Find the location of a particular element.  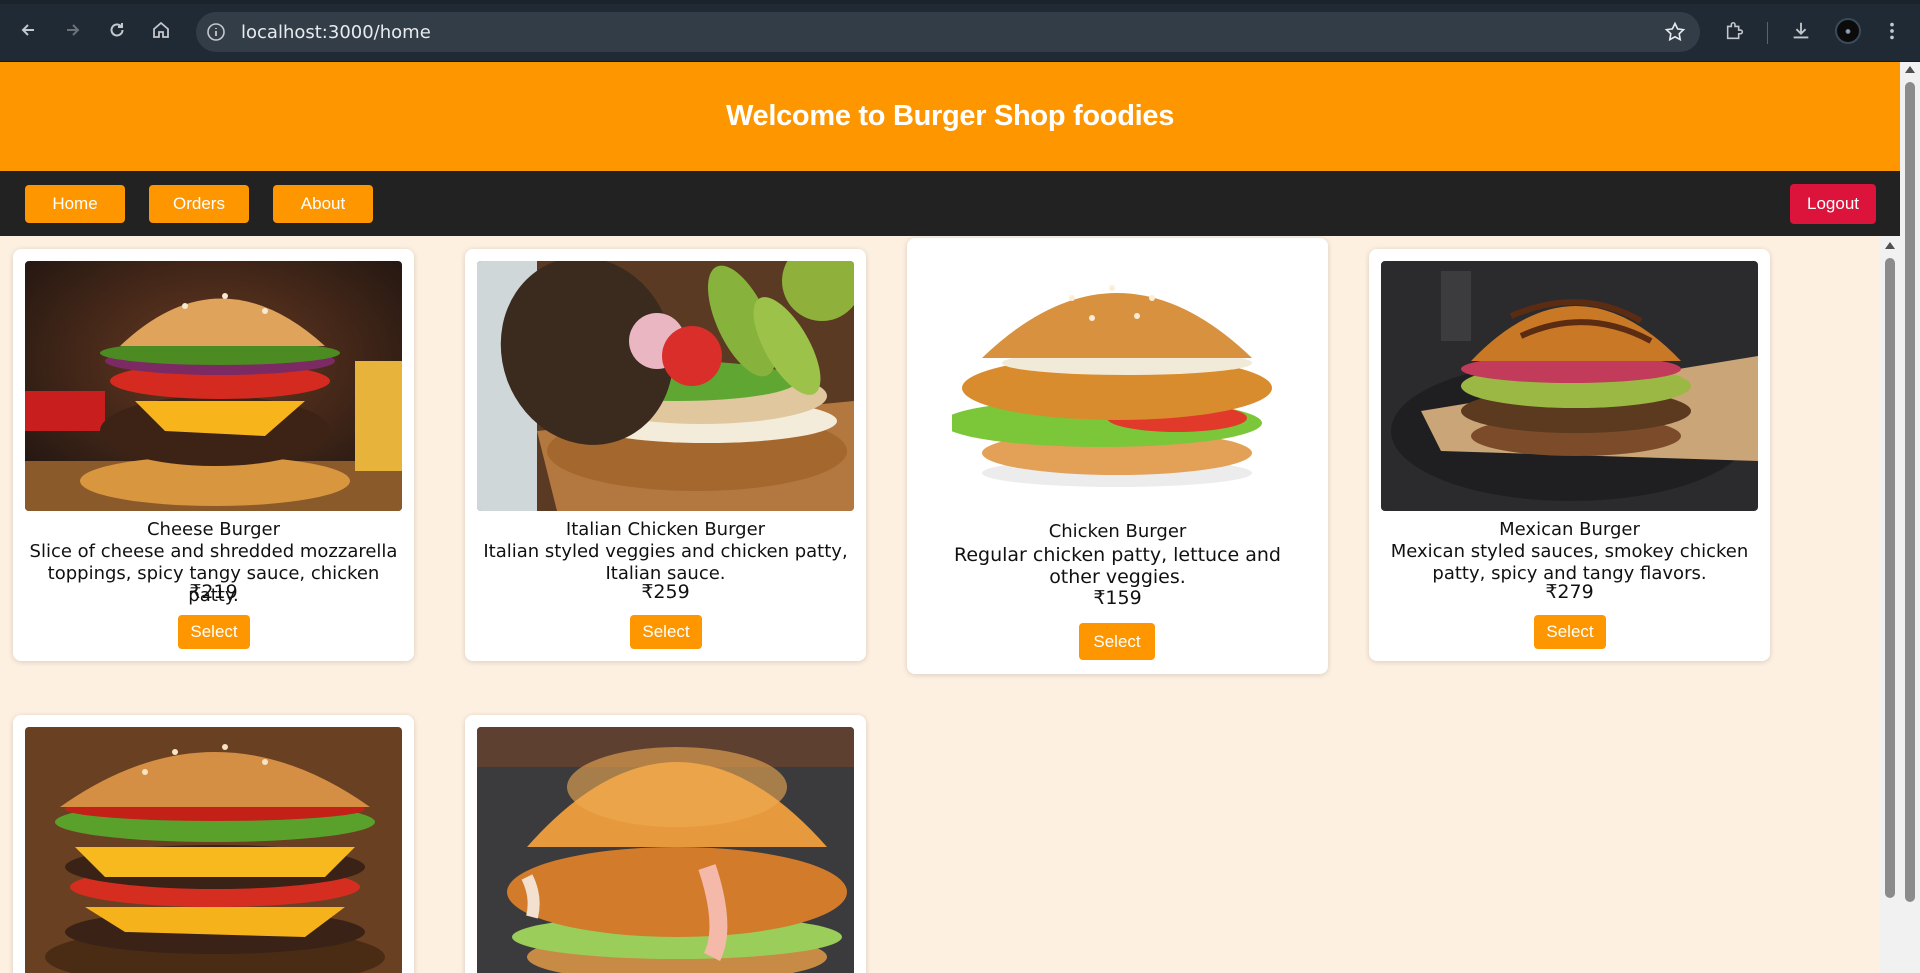

site-header: Welcome to Burger Shop foodies is located at coordinates (950, 116).